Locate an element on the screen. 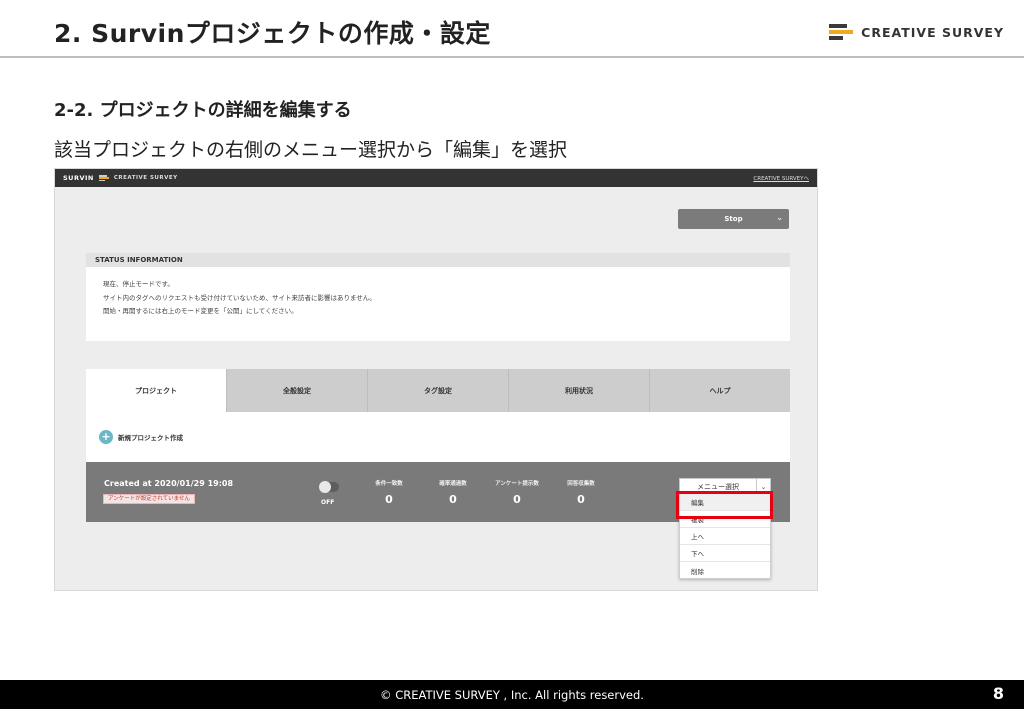 Image resolution: width=1024 pixels, height=709 pixels. creative-survey-link: CREATIVE SURVEYへ is located at coordinates (781, 178).